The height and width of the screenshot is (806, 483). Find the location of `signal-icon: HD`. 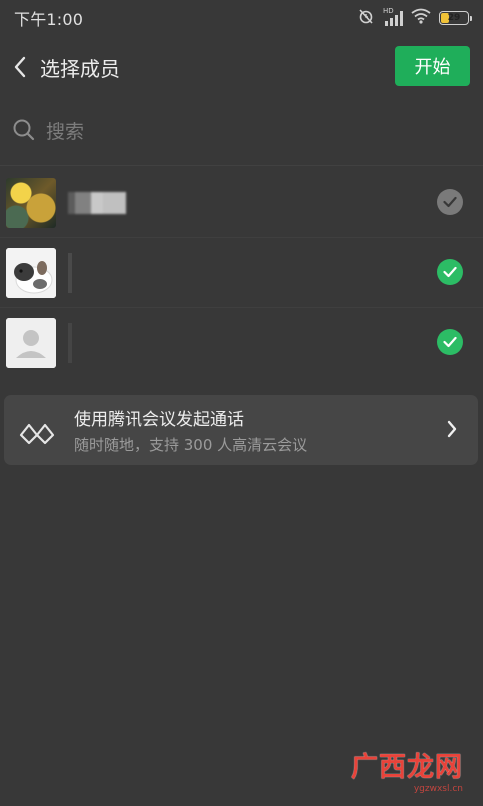

signal-icon: HD is located at coordinates (393, 16).